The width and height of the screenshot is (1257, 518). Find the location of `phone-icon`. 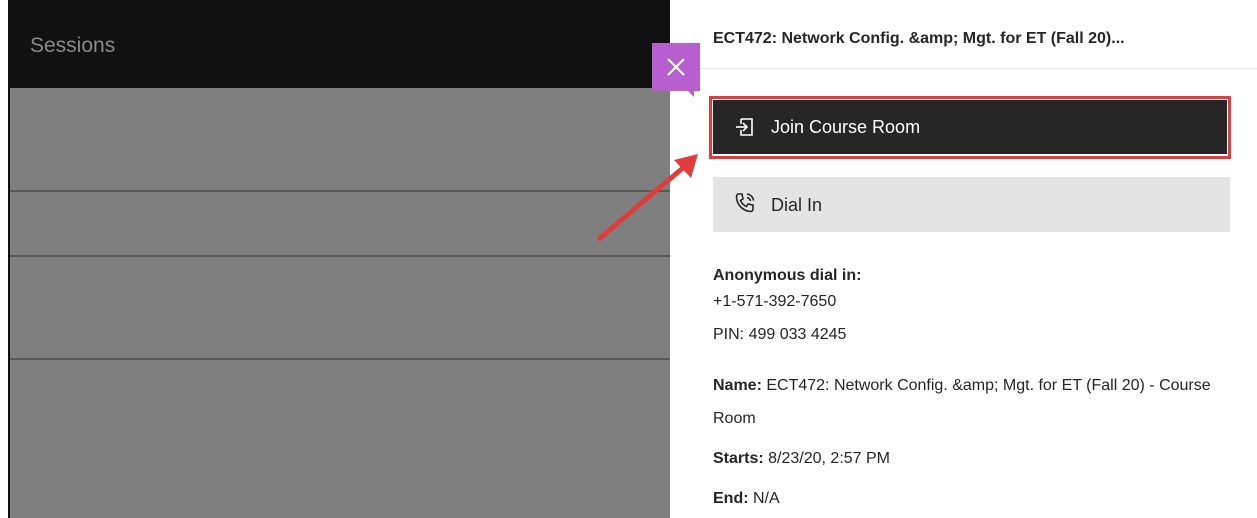

phone-icon is located at coordinates (745, 205).